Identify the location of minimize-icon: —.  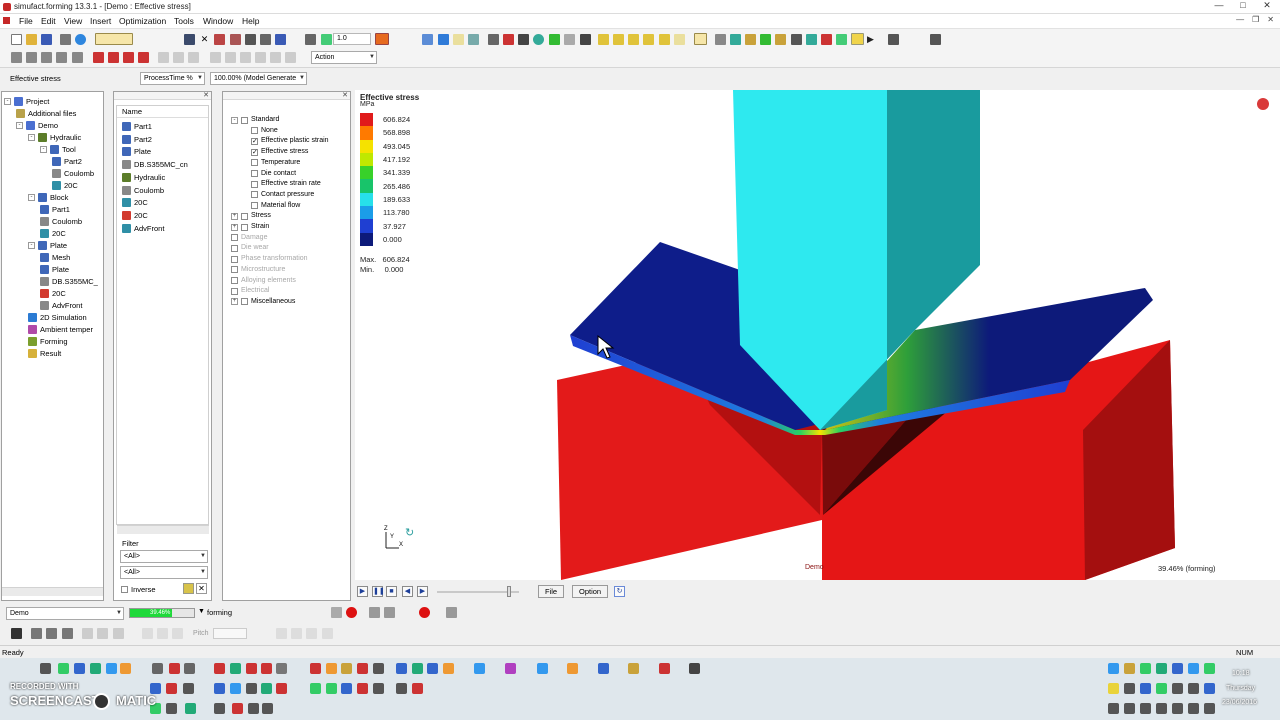
(1219, 5).